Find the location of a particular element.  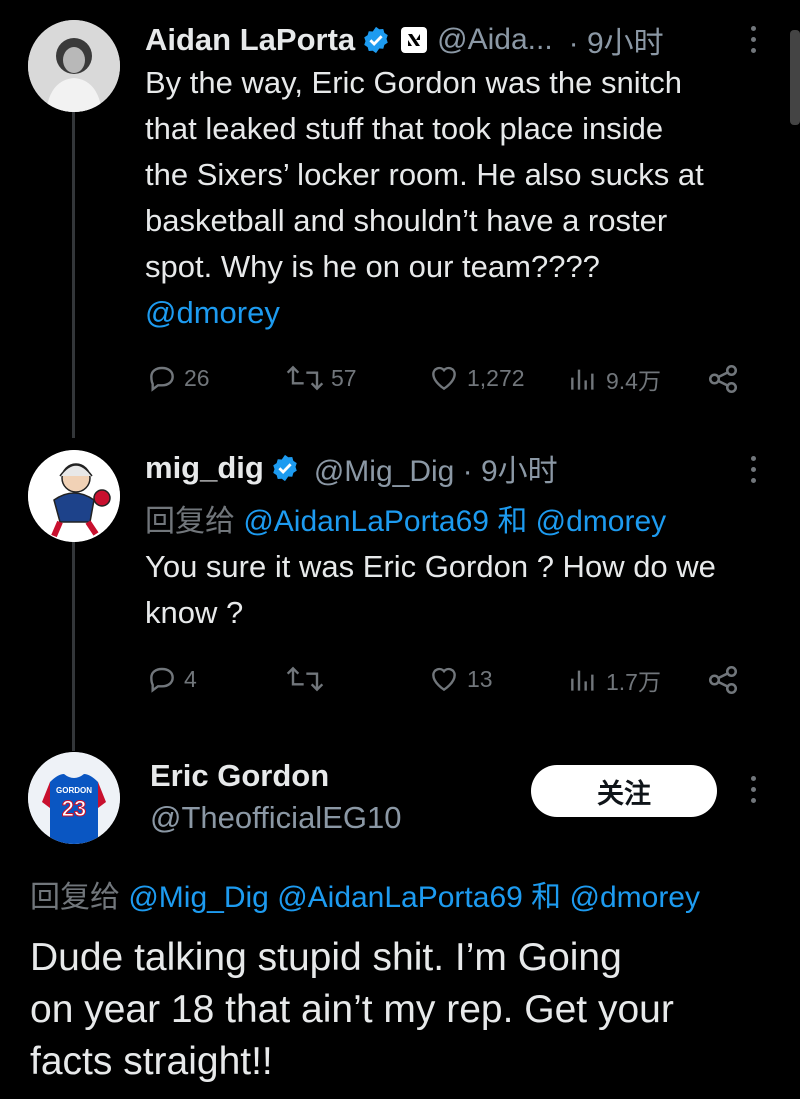

author-name: Eric Gordon is located at coordinates (239, 776).